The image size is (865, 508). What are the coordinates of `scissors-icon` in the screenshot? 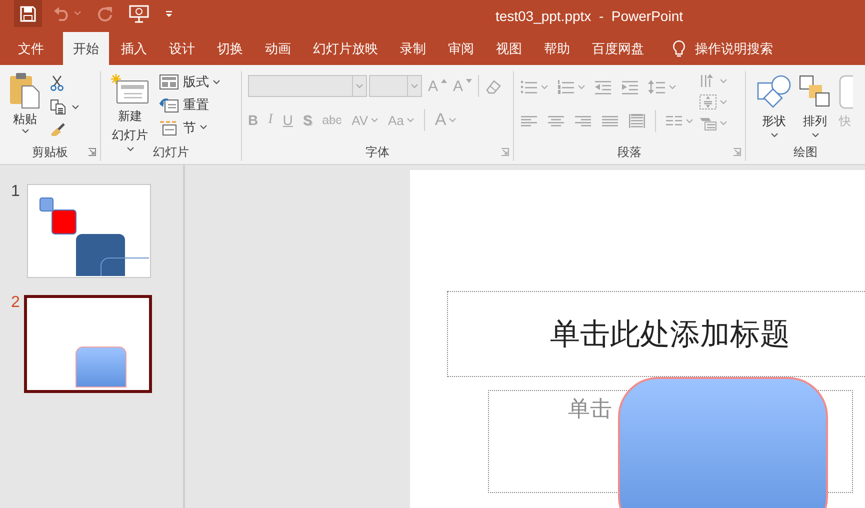 It's located at (57, 83).